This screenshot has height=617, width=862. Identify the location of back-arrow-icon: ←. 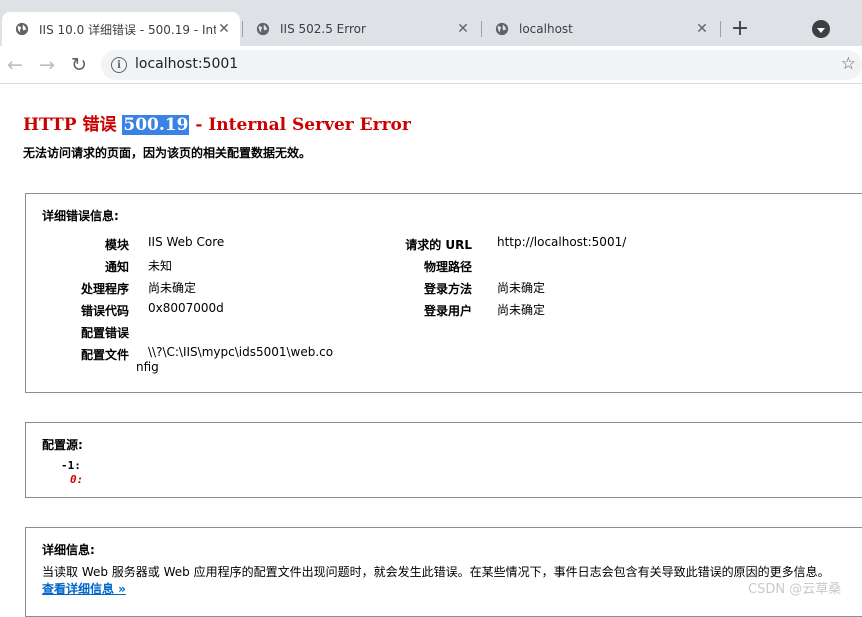
(15, 65).